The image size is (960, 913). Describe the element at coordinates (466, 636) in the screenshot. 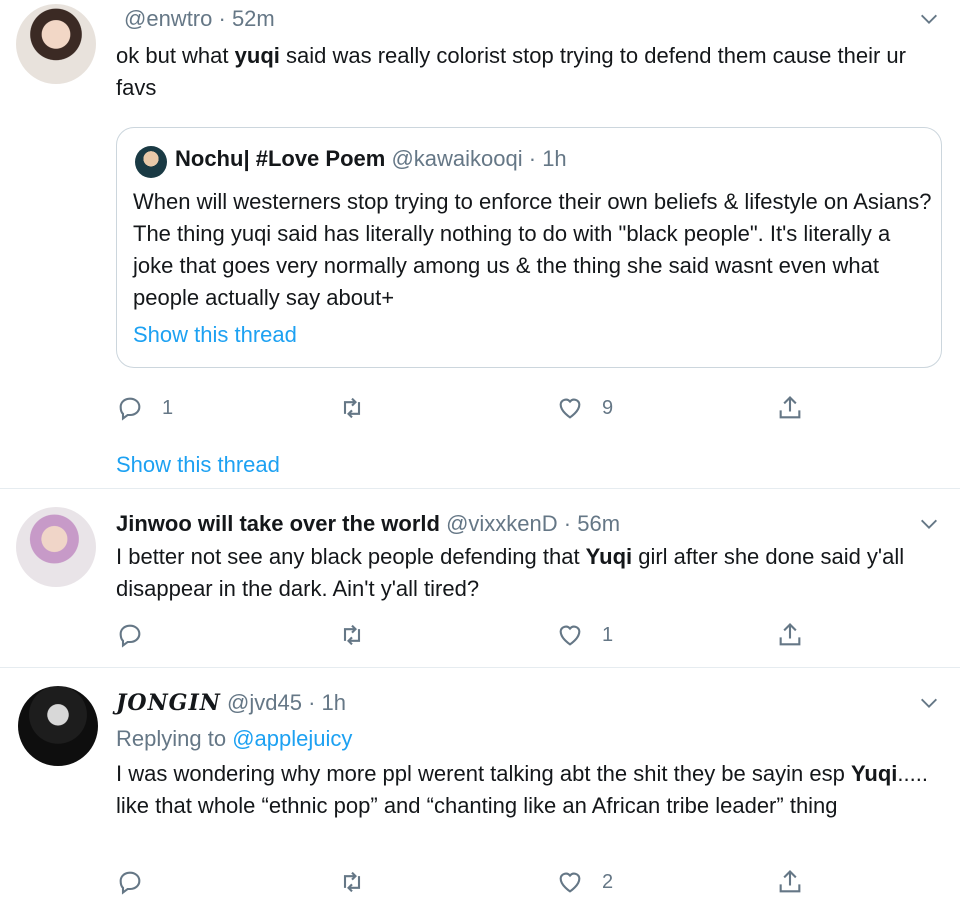

I see `tweet-actions: 1` at that location.